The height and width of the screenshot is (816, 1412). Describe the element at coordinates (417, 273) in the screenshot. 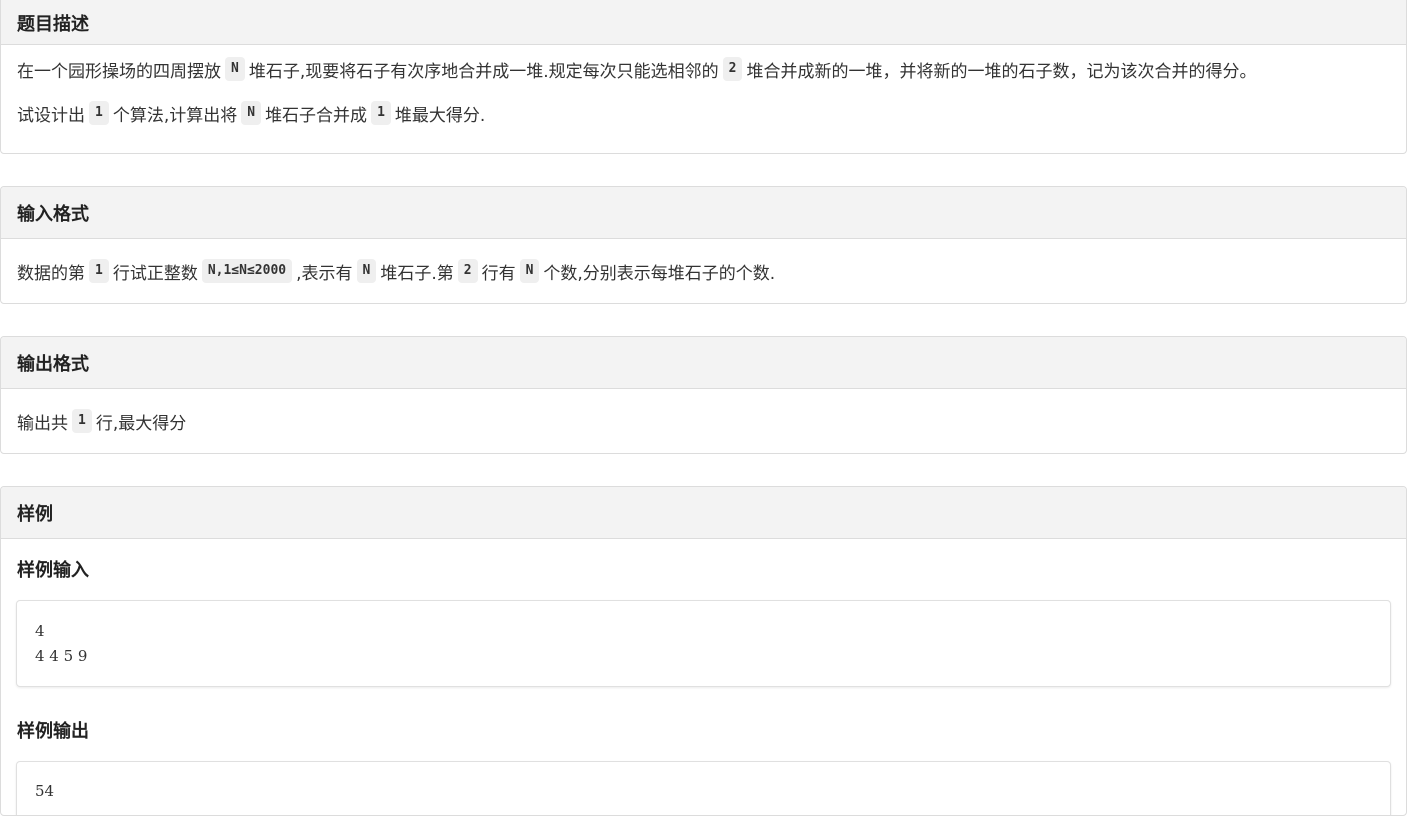

I see `text-segment: 堆石子.第` at that location.